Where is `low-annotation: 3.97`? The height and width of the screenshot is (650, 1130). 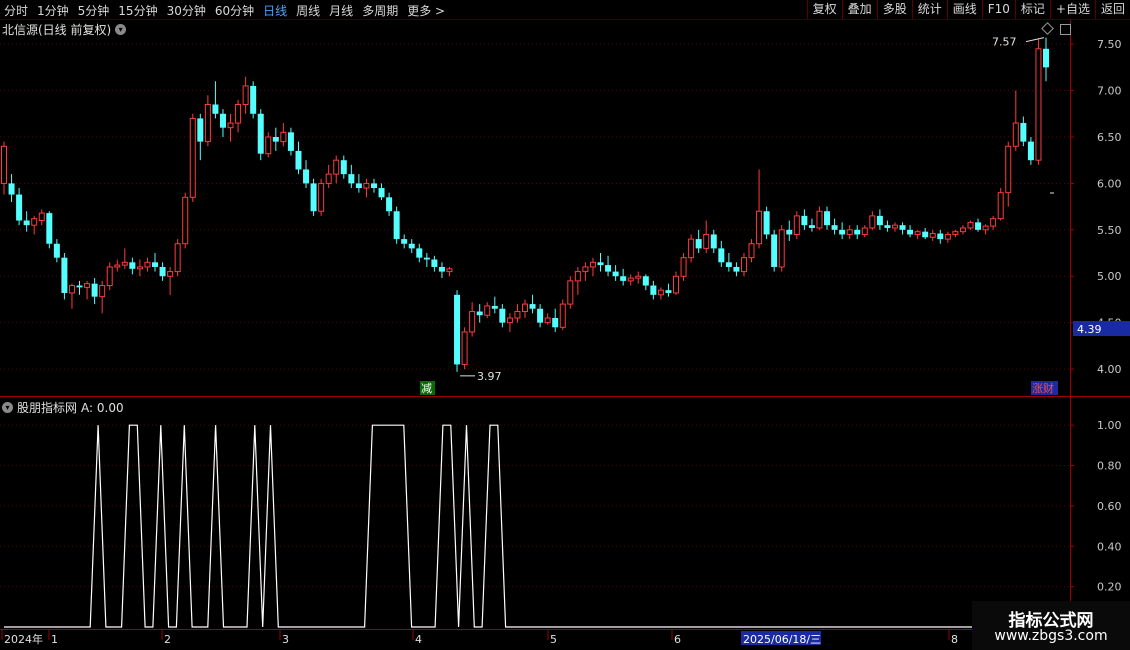 low-annotation: 3.97 is located at coordinates (489, 376).